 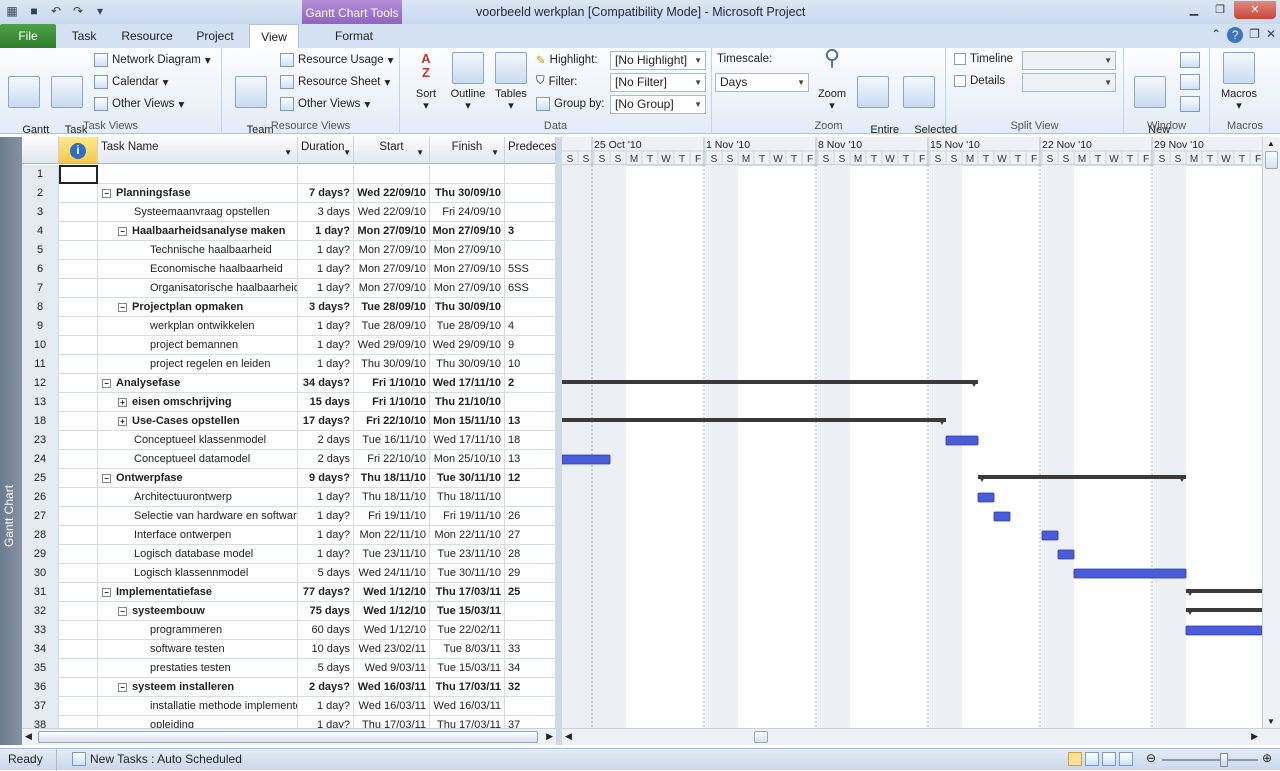 What do you see at coordinates (152, 60) in the screenshot?
I see `network-diagram-button: Network Diagram ▾` at bounding box center [152, 60].